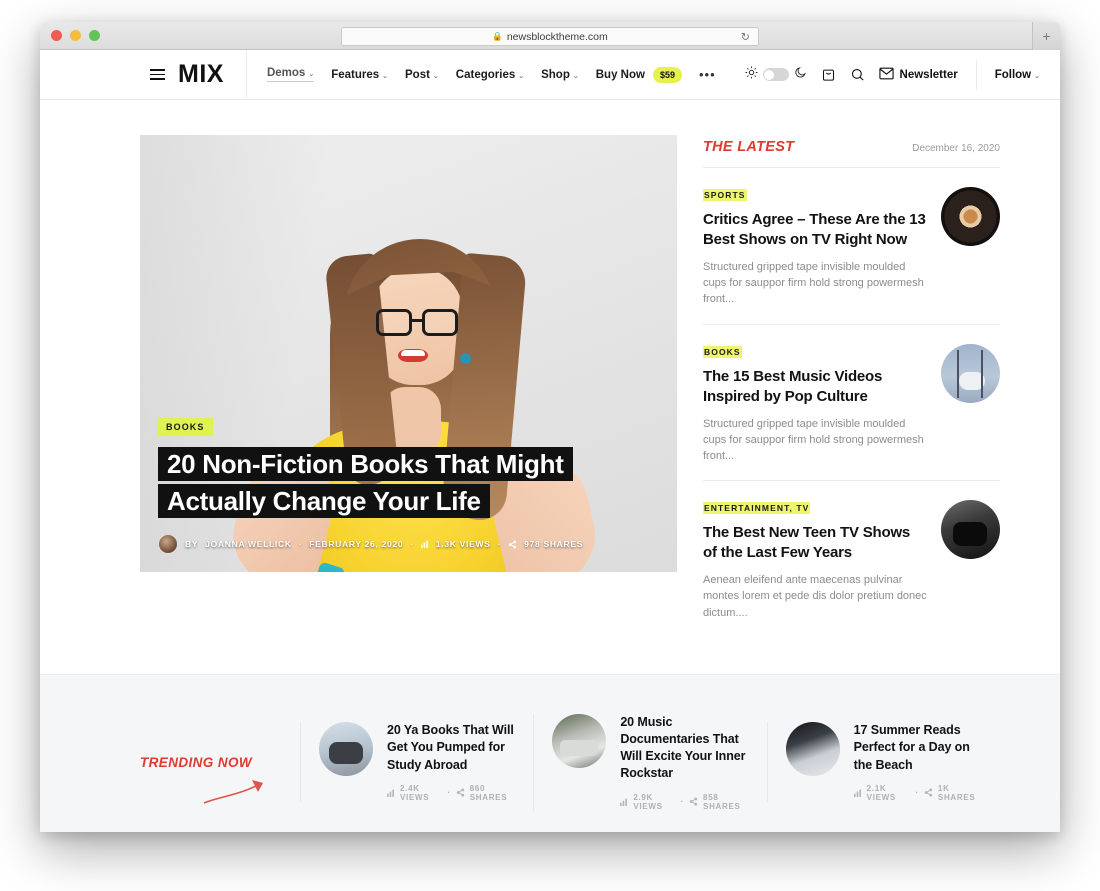 The height and width of the screenshot is (891, 1100). Describe the element at coordinates (757, 508) in the screenshot. I see `article-category: ENTERTAINMENT, TV` at that location.